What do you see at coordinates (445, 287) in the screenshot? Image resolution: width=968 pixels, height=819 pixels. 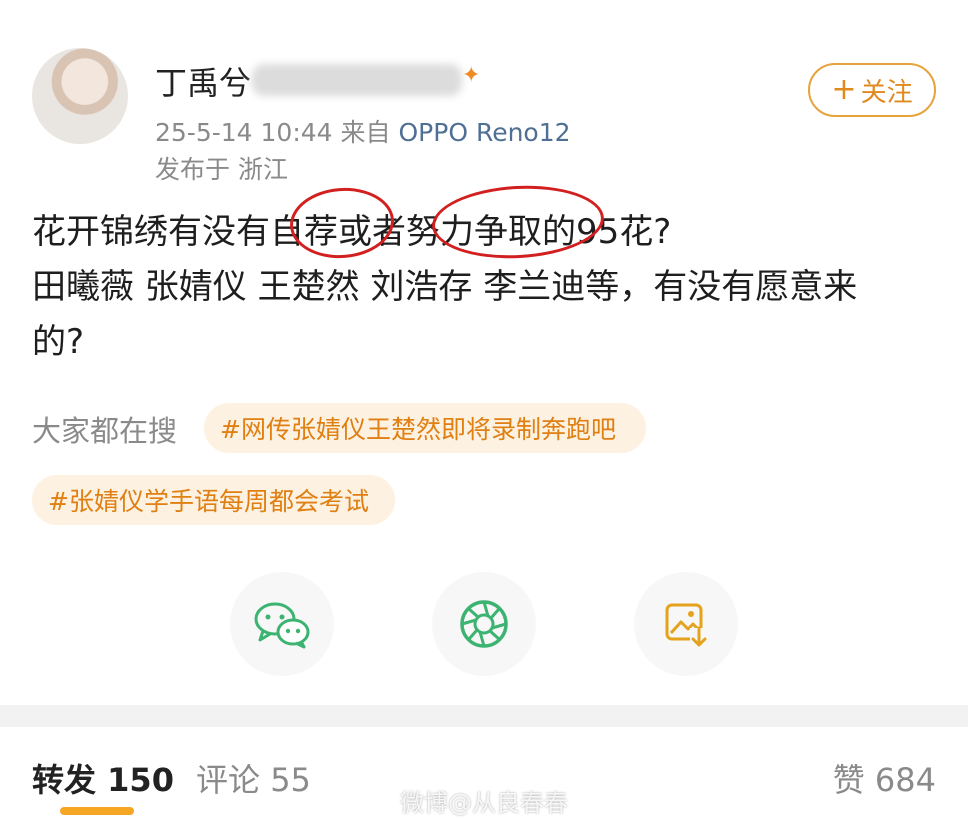 I see `content-line: 田曦薇 张婧仪 王楚然 刘浩存 李兰迪等，有没有愿意来` at bounding box center [445, 287].